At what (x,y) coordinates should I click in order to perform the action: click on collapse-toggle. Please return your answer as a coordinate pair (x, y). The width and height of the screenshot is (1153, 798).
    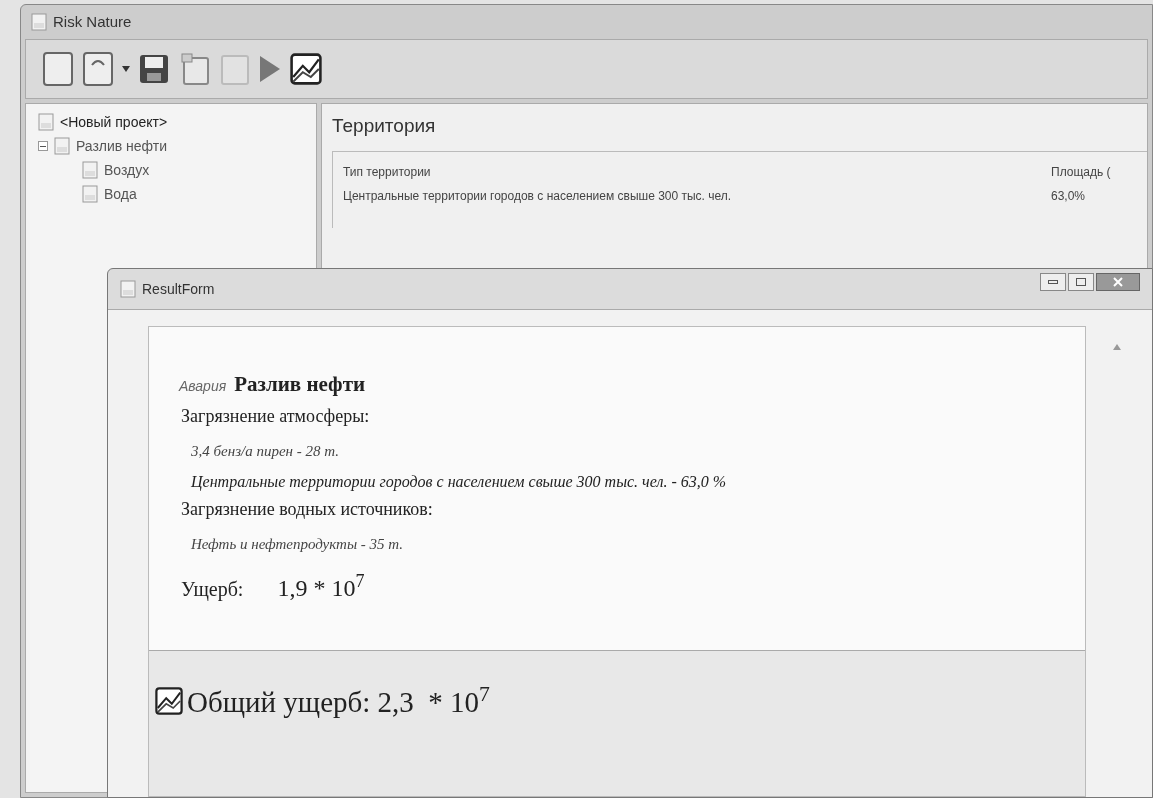
    Looking at the image, I should click on (43, 146).